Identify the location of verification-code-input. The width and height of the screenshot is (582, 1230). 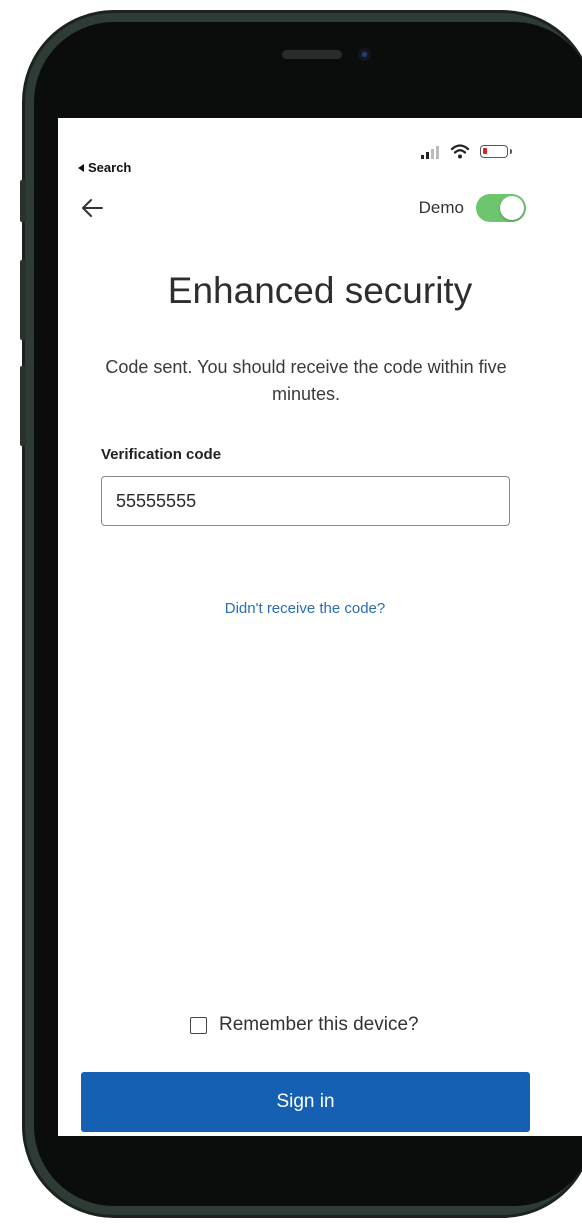
(305, 501).